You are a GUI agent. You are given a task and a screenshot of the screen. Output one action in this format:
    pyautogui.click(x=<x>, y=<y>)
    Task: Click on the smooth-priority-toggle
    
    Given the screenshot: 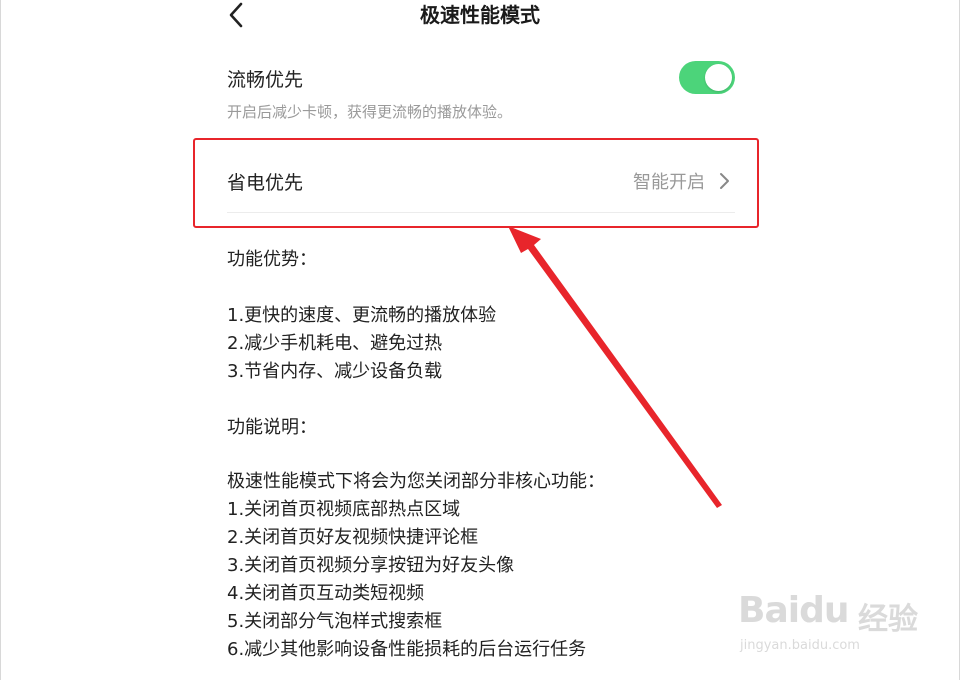 What is the action you would take?
    pyautogui.click(x=707, y=77)
    